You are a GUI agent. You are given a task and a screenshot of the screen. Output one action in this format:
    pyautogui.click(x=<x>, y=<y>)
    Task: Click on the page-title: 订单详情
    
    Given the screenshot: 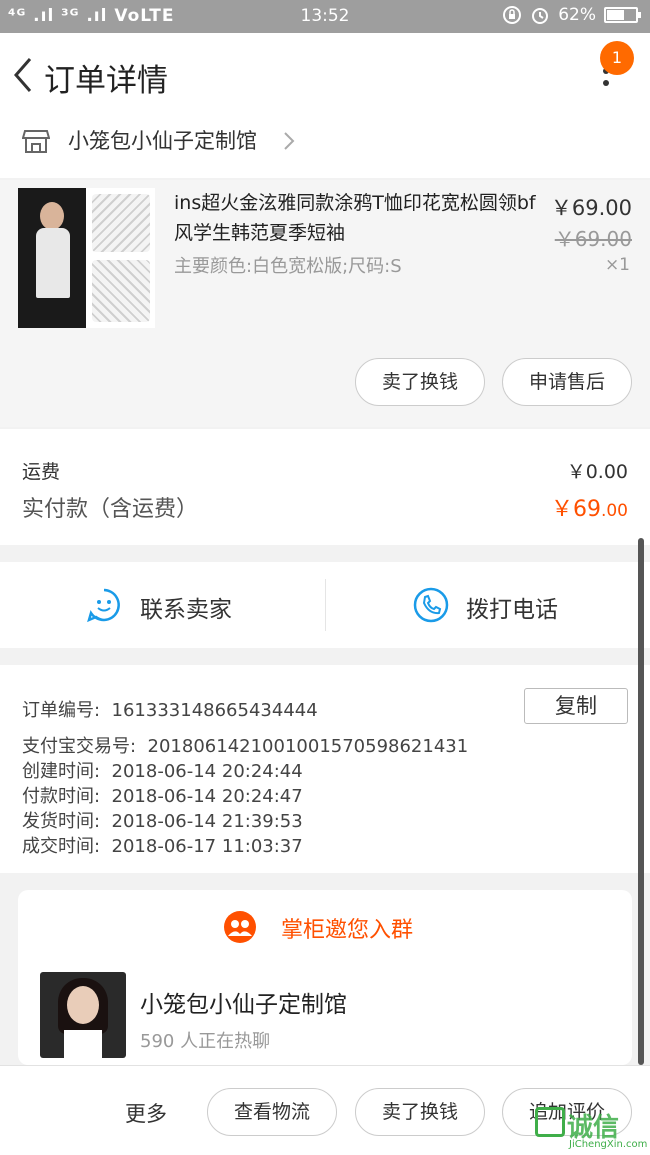 What is the action you would take?
    pyautogui.click(x=106, y=81)
    